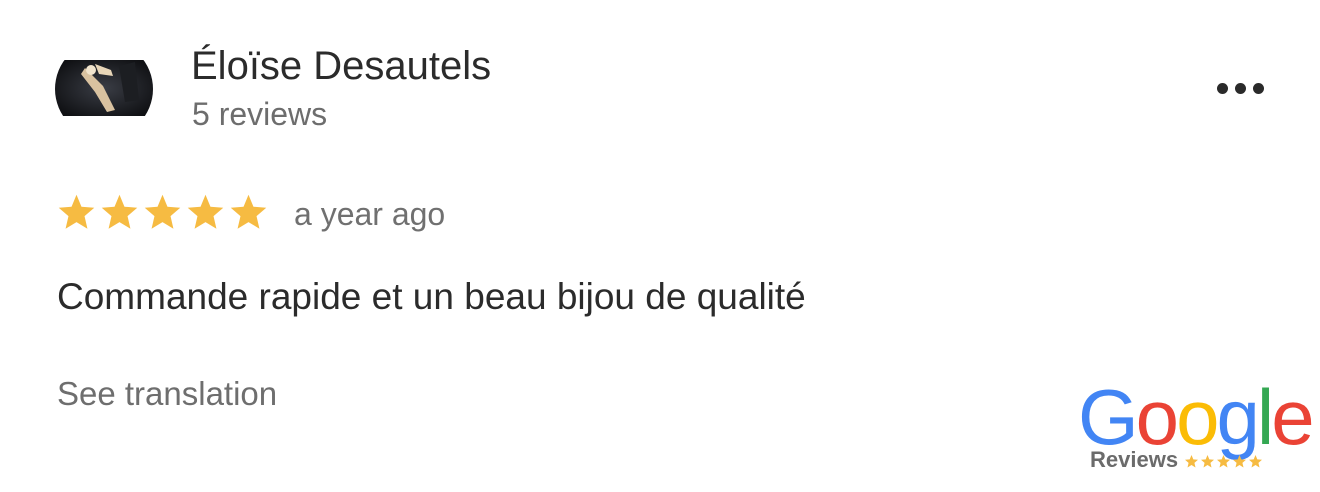  I want to click on review-time: a year ago, so click(370, 214).